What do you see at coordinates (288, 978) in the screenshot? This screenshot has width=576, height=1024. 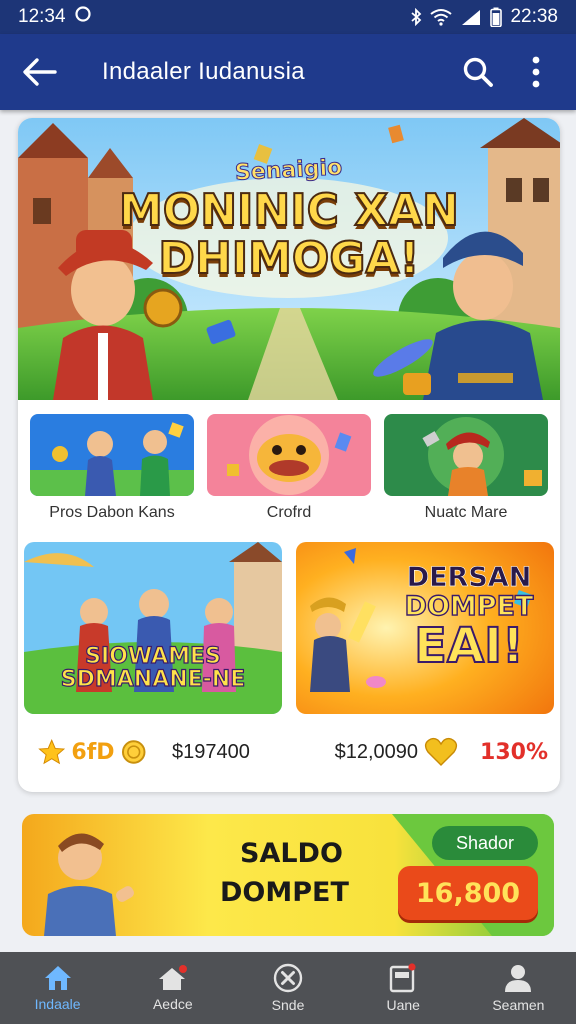 I see `close-circle-icon` at bounding box center [288, 978].